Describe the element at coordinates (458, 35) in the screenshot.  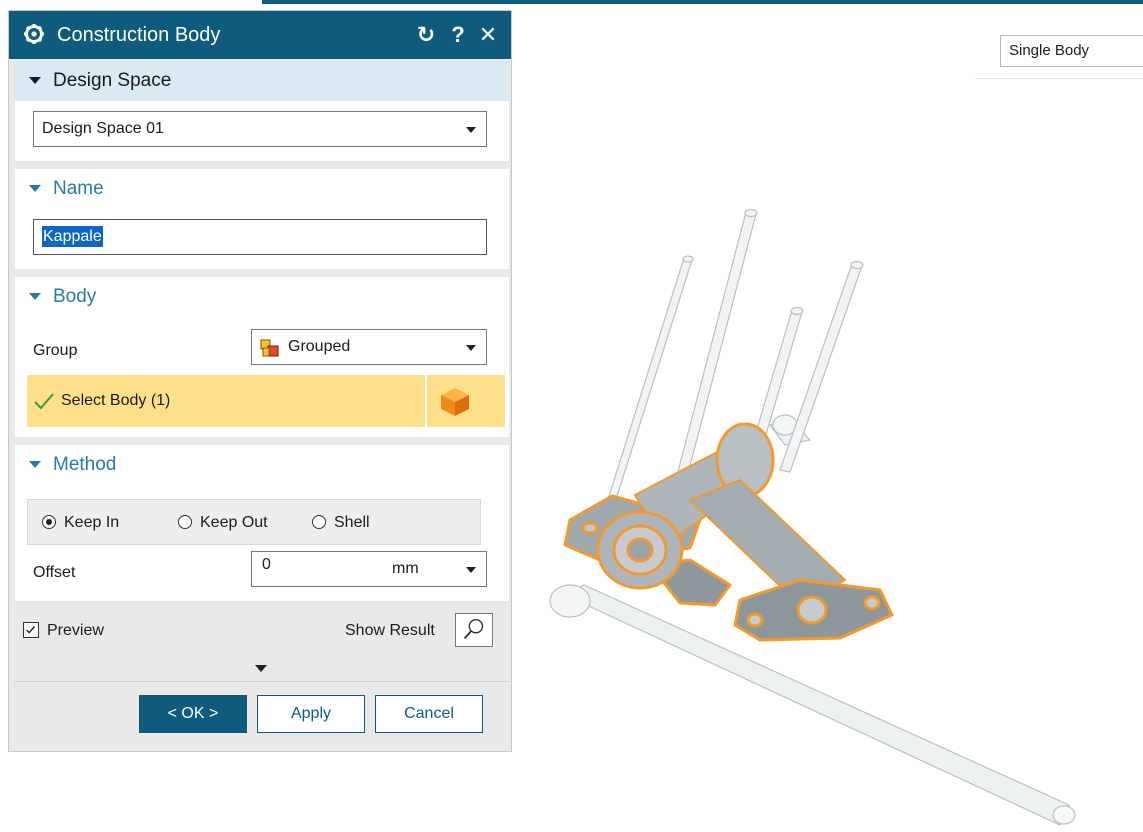
I see `help-icon: ?` at that location.